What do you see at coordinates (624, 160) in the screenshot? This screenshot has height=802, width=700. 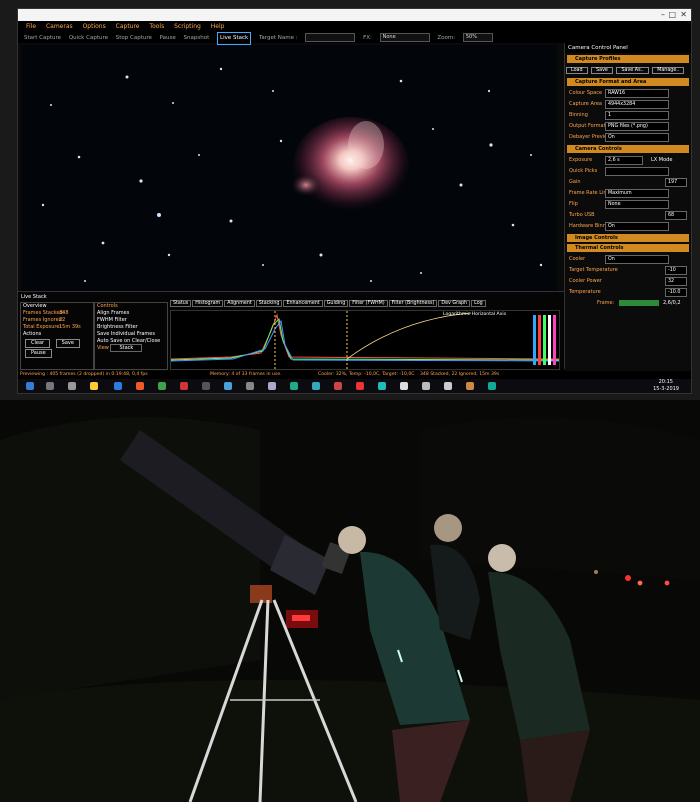 I see `exposure-input: 2,6 s` at bounding box center [624, 160].